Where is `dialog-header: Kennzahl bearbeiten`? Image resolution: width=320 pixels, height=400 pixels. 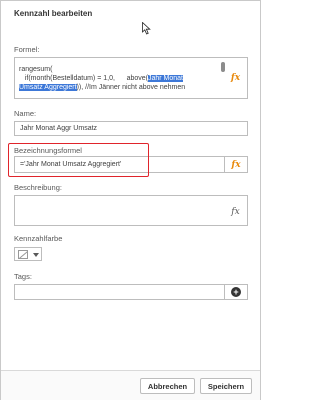
dialog-header: Kennzahl bearbeiten is located at coordinates (130, 13).